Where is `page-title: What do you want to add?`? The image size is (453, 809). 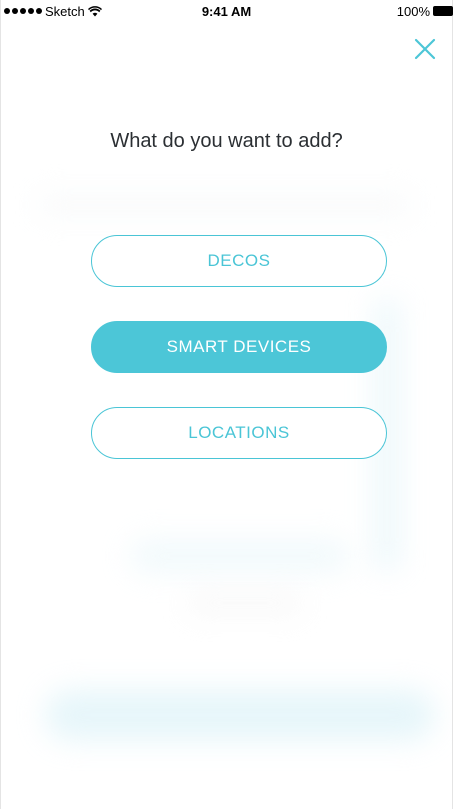
page-title: What do you want to add? is located at coordinates (226, 141).